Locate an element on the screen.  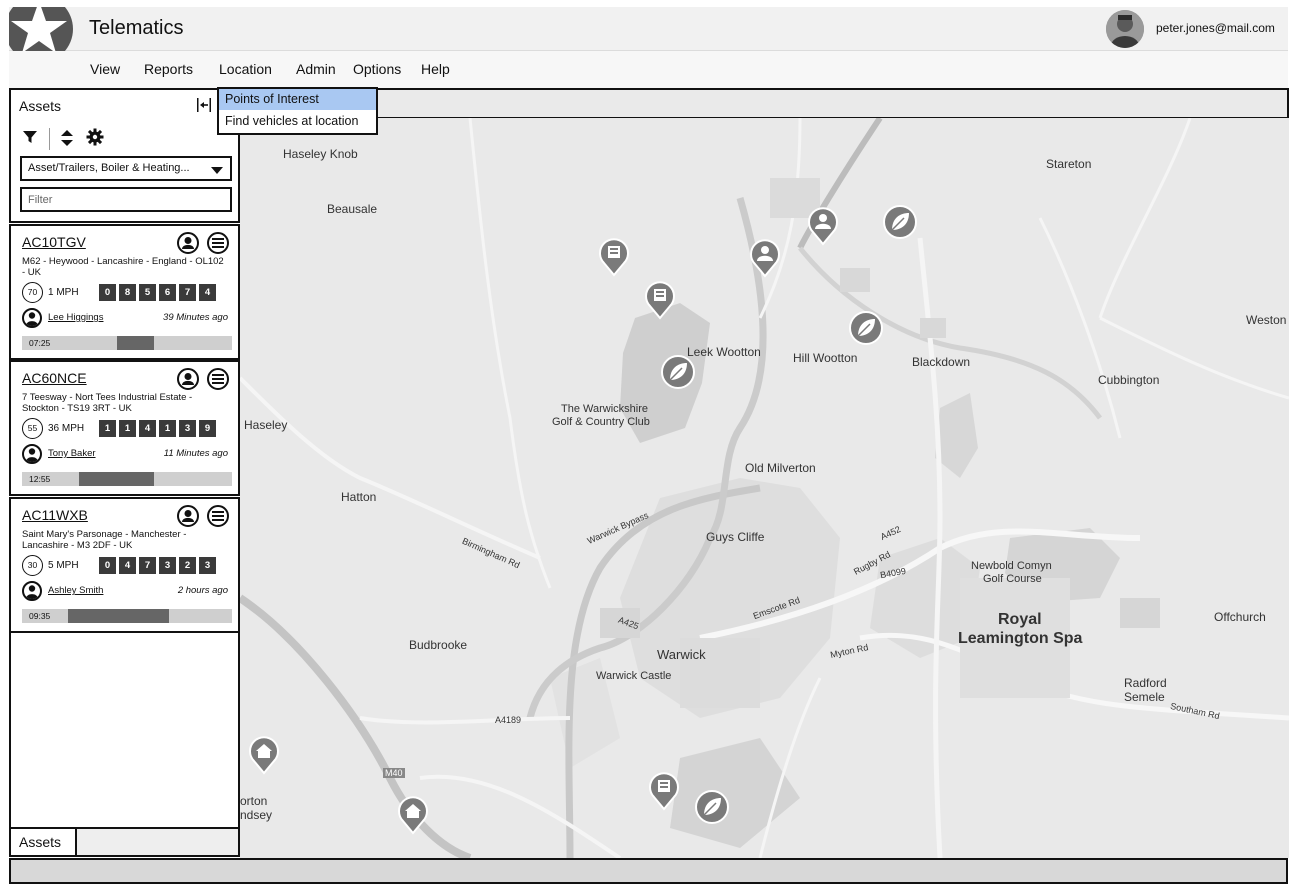
activity-time-label: 07:25 is located at coordinates (40, 343).